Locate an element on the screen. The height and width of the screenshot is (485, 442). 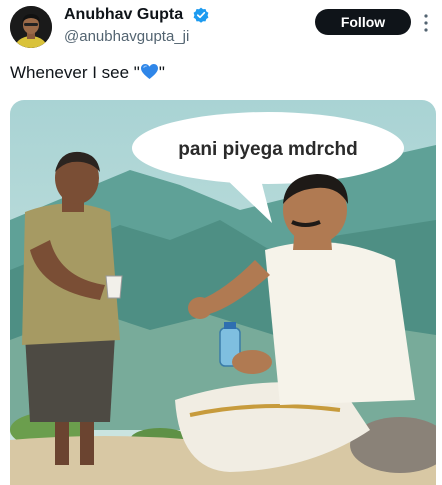
avatar-photo-icon is located at coordinates (31, 27).